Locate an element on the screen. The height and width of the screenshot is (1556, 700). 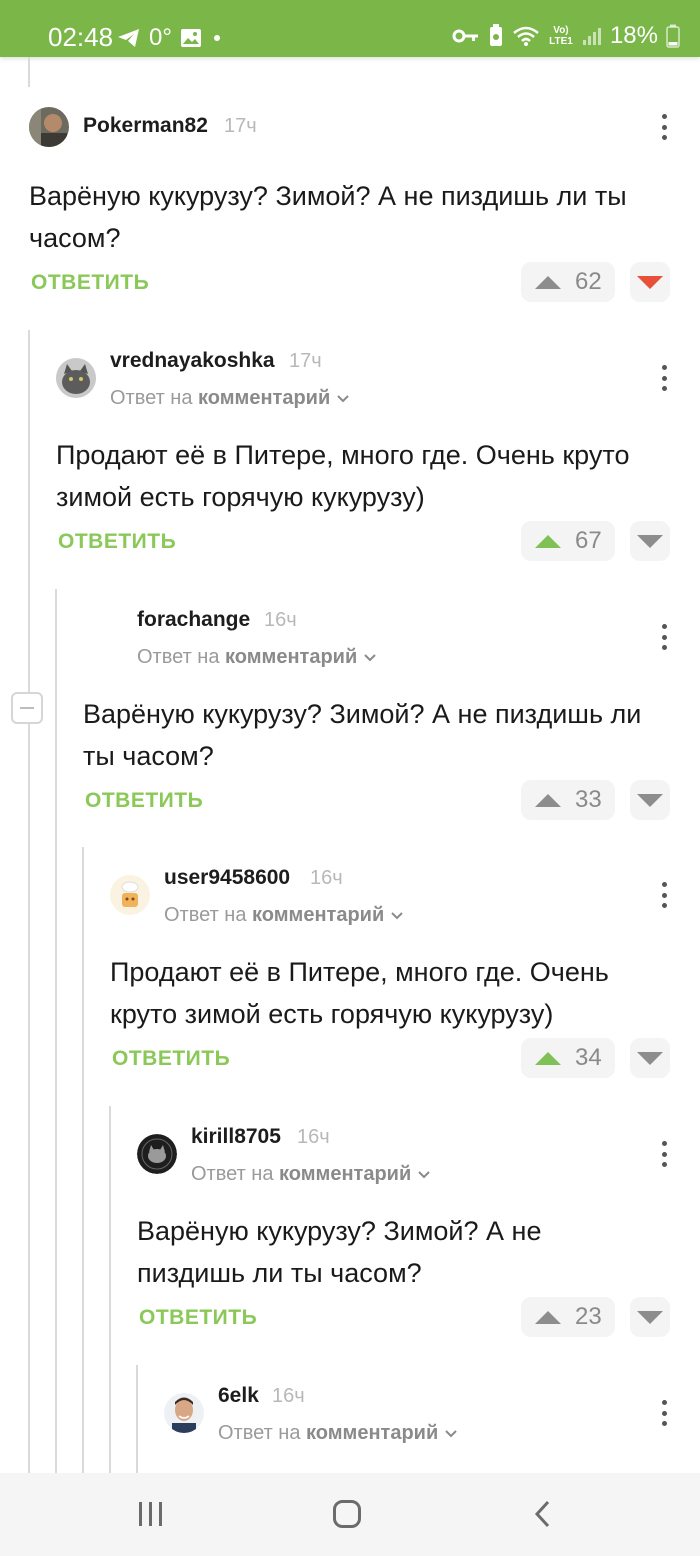
dot-icon is located at coordinates (217, 38).